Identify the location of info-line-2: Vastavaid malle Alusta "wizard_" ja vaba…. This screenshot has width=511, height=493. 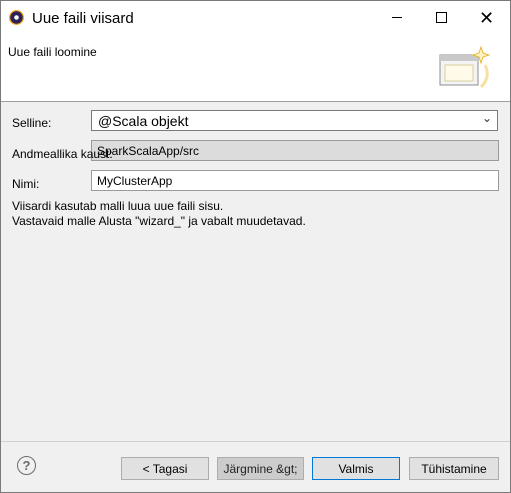
(159, 221).